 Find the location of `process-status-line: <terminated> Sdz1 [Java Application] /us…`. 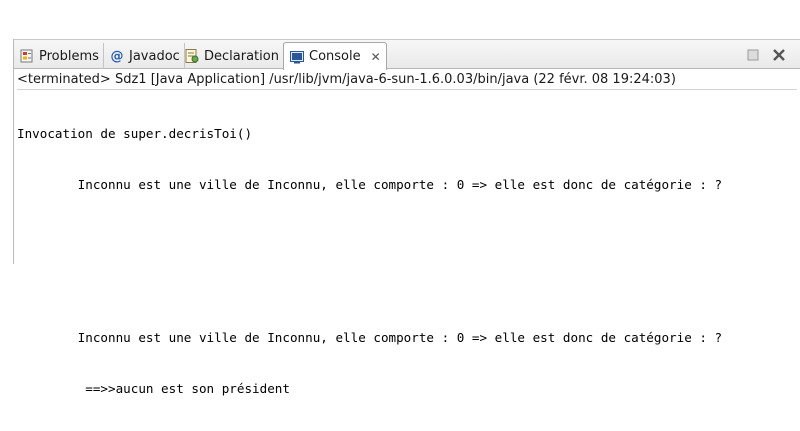

process-status-line: <terminated> Sdz1 [Java Application] /us… is located at coordinates (407, 80).